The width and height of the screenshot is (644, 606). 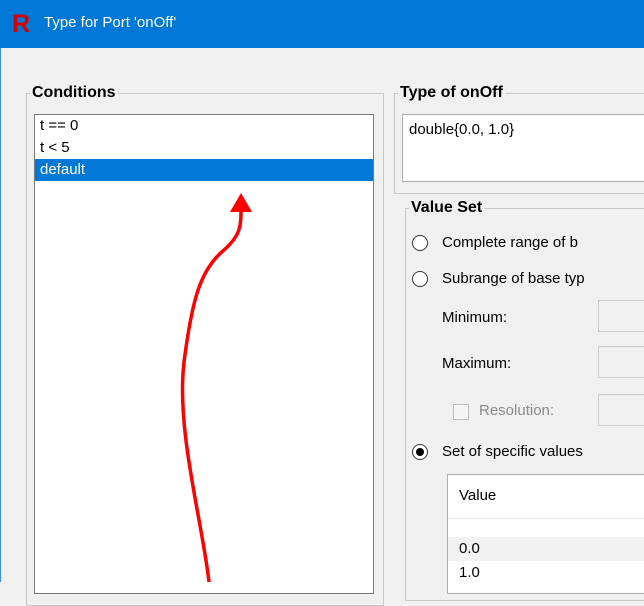 What do you see at coordinates (546, 549) in the screenshot?
I see `table-row: 0.0` at bounding box center [546, 549].